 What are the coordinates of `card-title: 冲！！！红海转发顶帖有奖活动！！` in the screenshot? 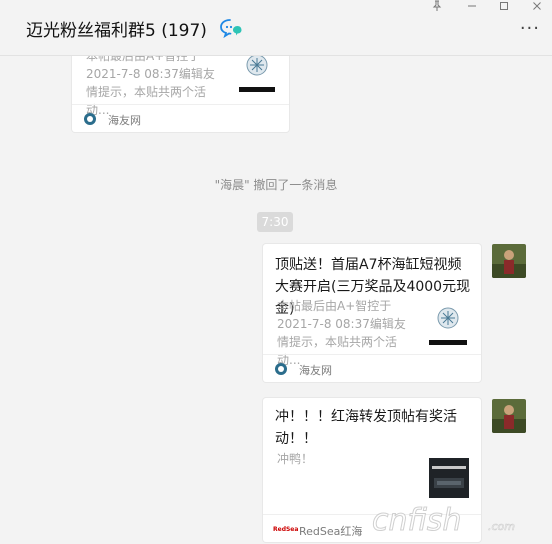 It's located at (366, 428).